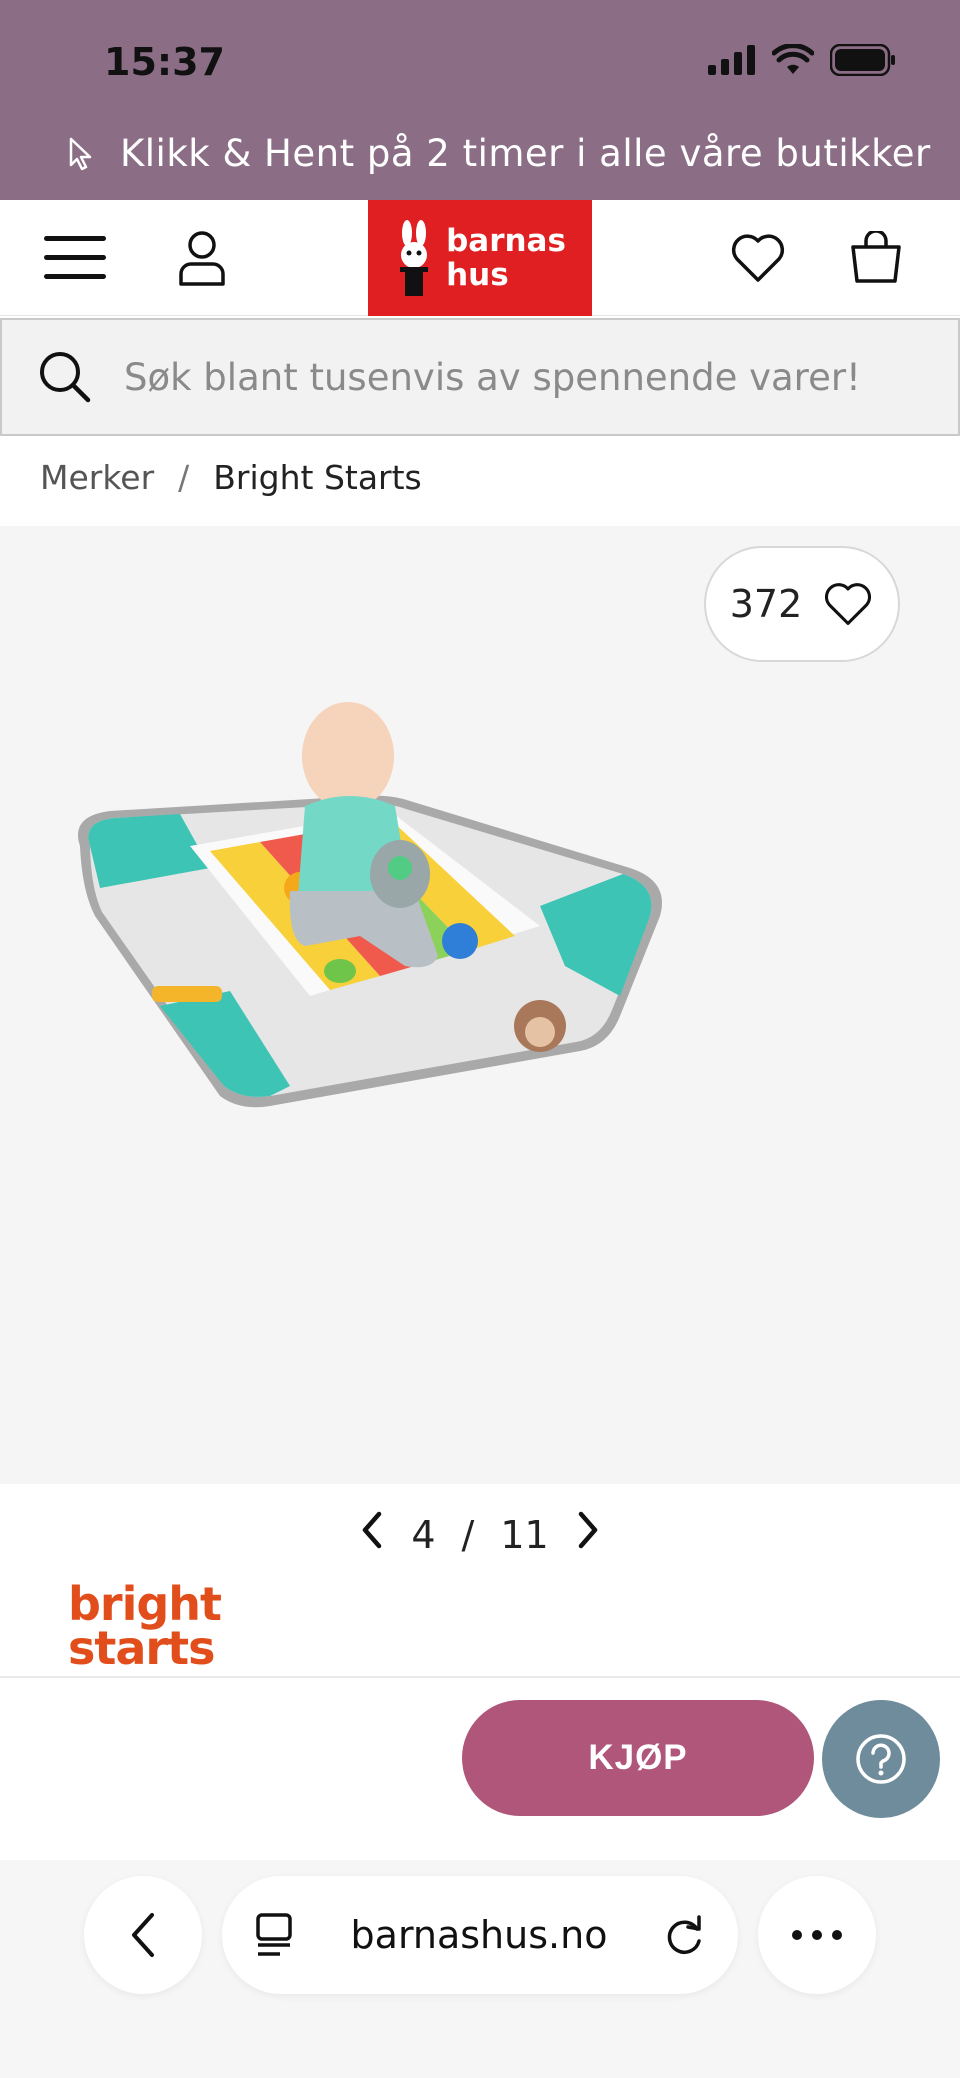  I want to click on browser-more-button, so click(817, 1935).